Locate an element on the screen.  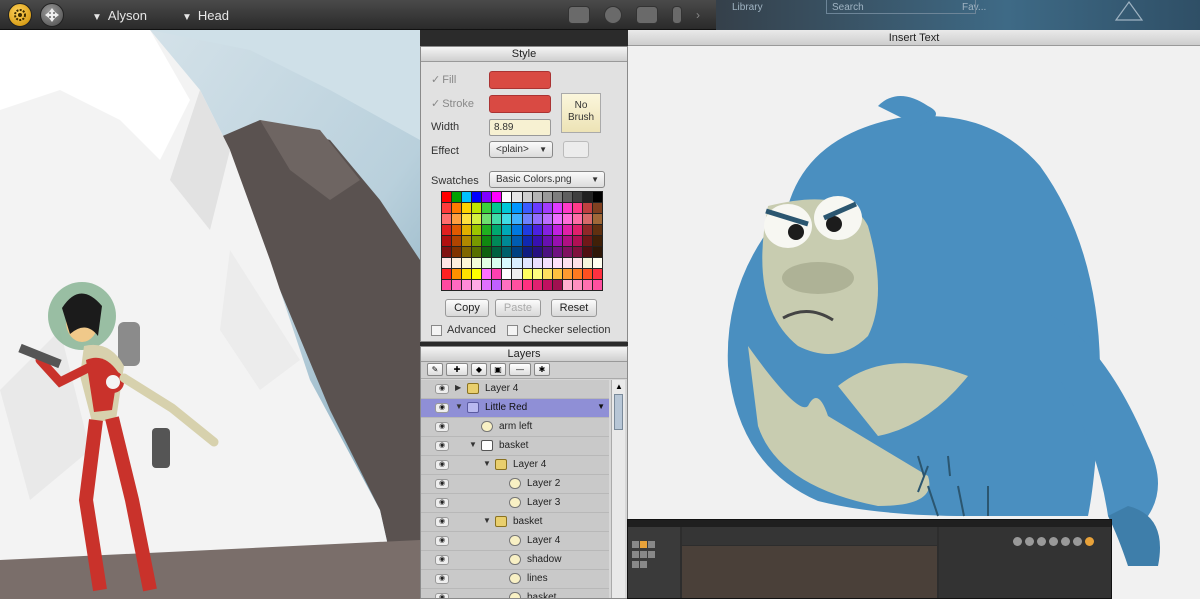
advanced-checkbox: Advanced is located at coordinates (463, 330).